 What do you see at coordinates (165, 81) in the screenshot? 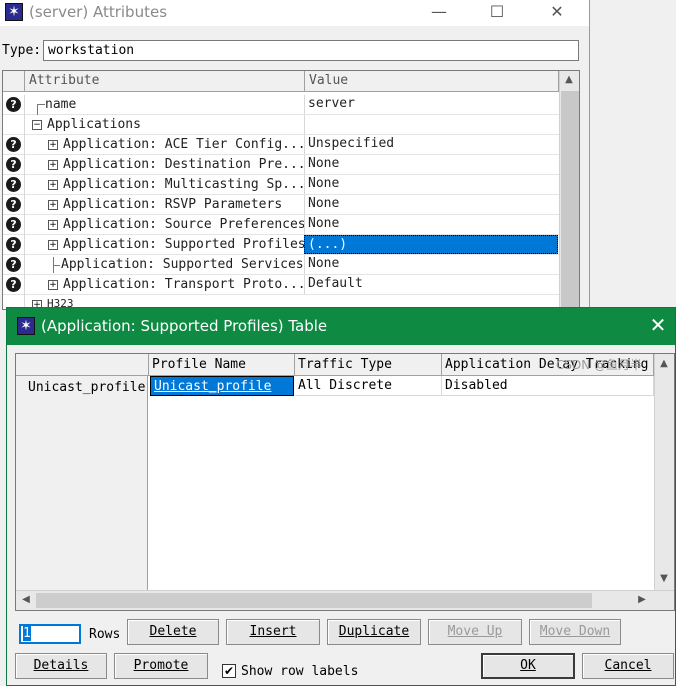
I see `attribute-column-header: Attribute` at bounding box center [165, 81].